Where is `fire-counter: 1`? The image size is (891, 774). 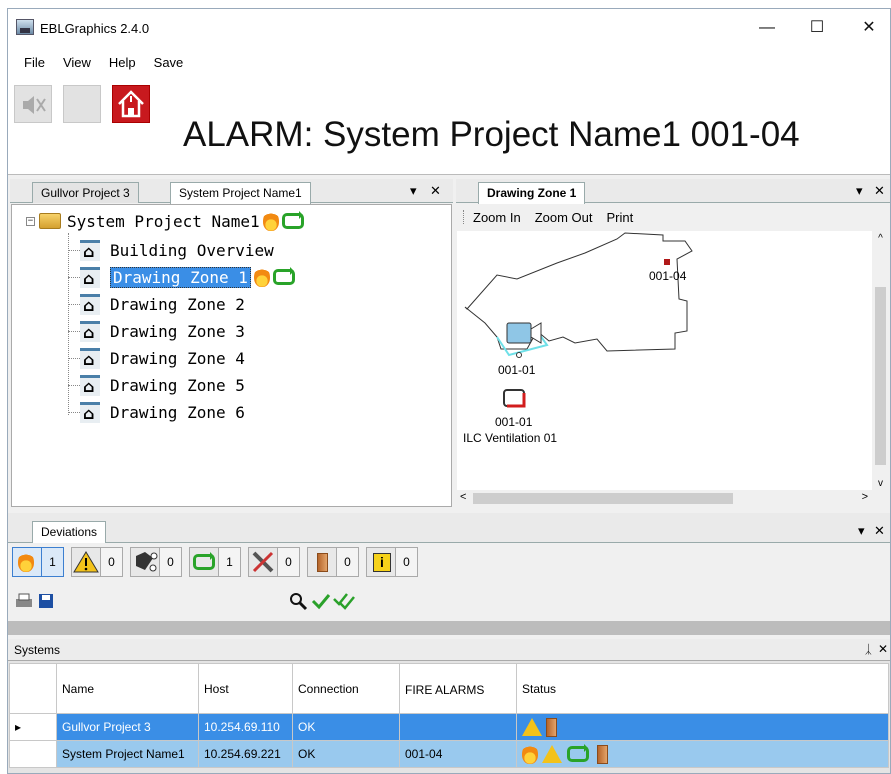 fire-counter: 1 is located at coordinates (38, 562).